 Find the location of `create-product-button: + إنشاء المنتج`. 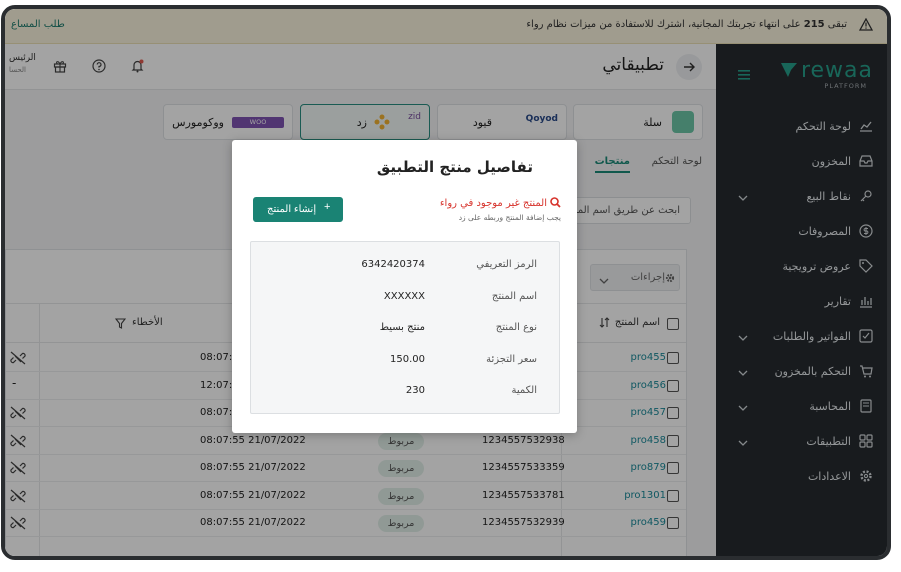

create-product-button: + إنشاء المنتج is located at coordinates (298, 209).